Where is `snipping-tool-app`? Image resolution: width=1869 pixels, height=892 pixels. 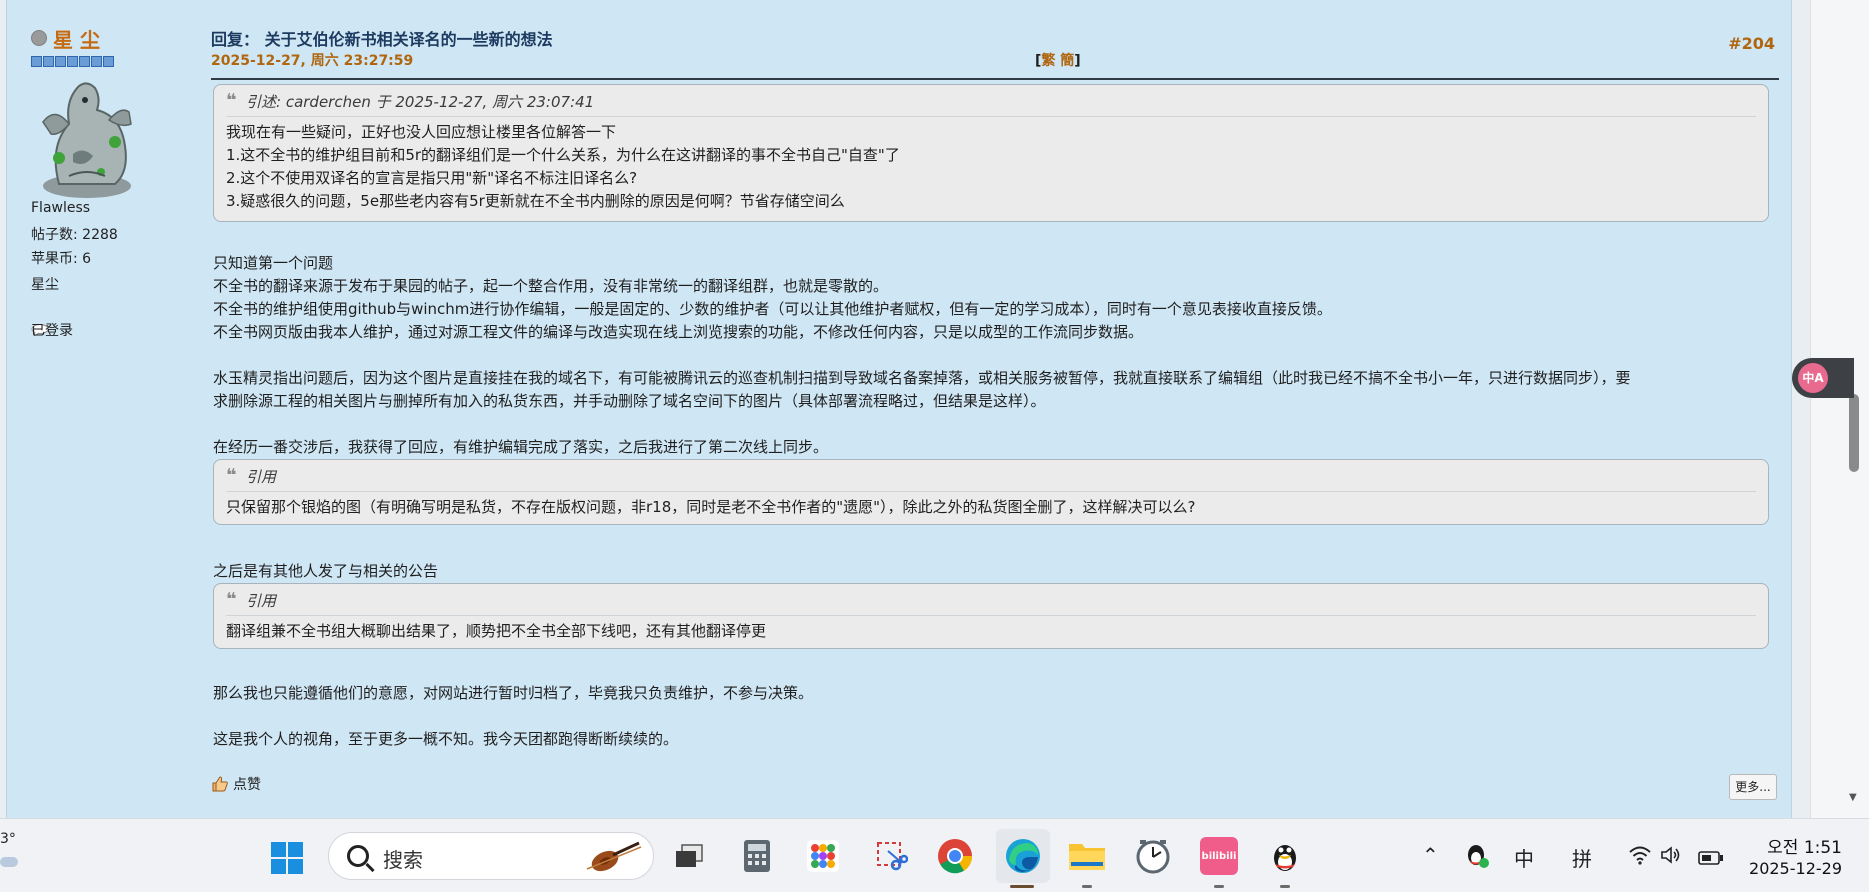
snipping-tool-app is located at coordinates (891, 856).